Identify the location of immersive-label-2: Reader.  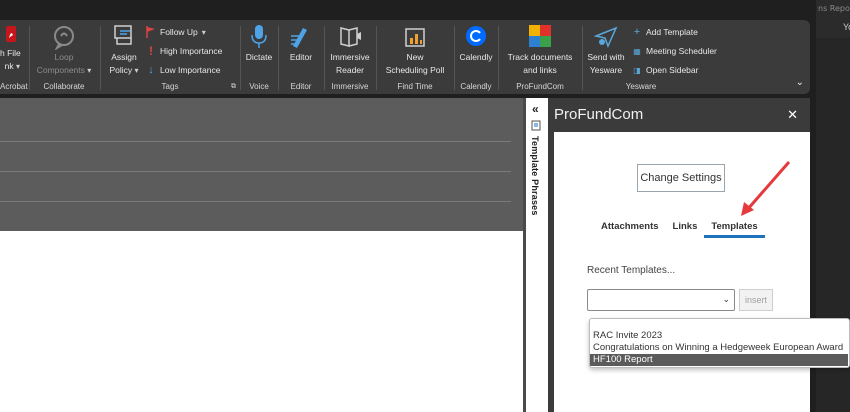
(350, 70).